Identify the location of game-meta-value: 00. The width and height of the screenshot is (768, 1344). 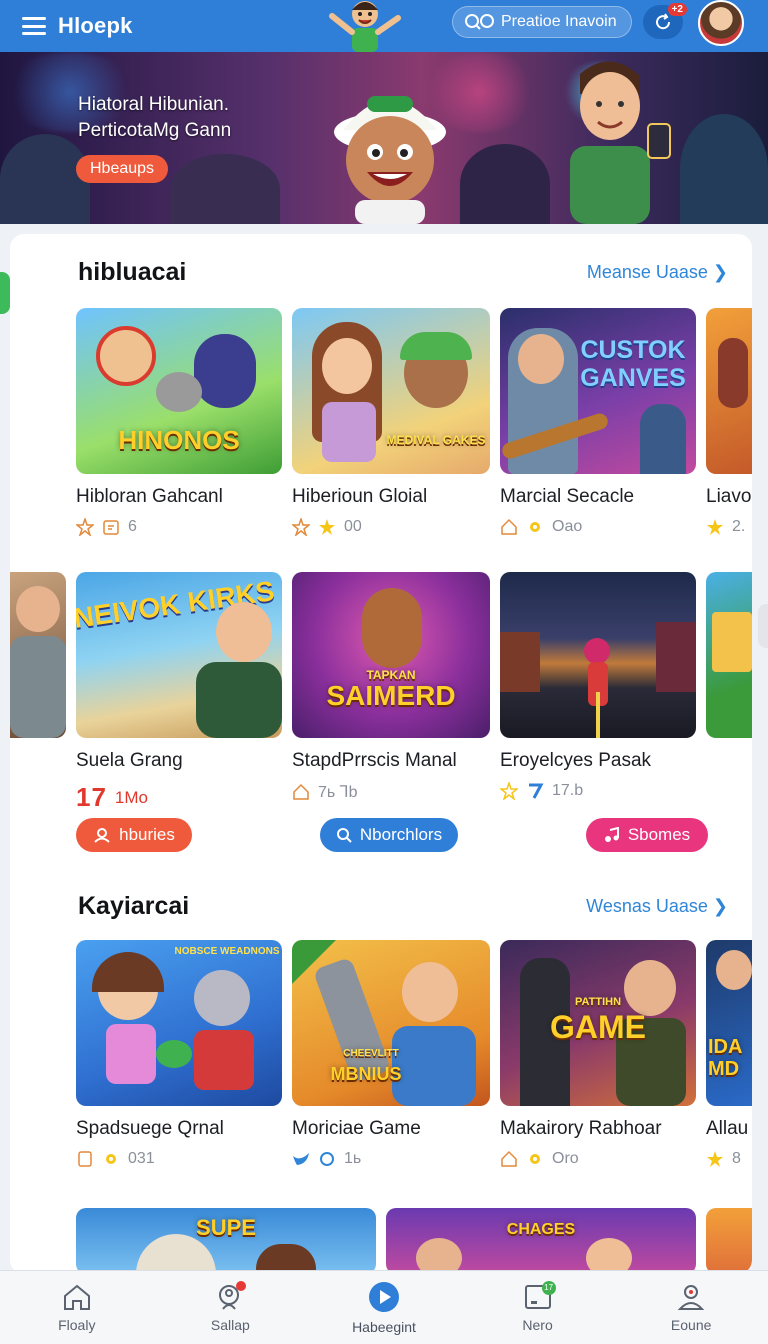
(353, 526).